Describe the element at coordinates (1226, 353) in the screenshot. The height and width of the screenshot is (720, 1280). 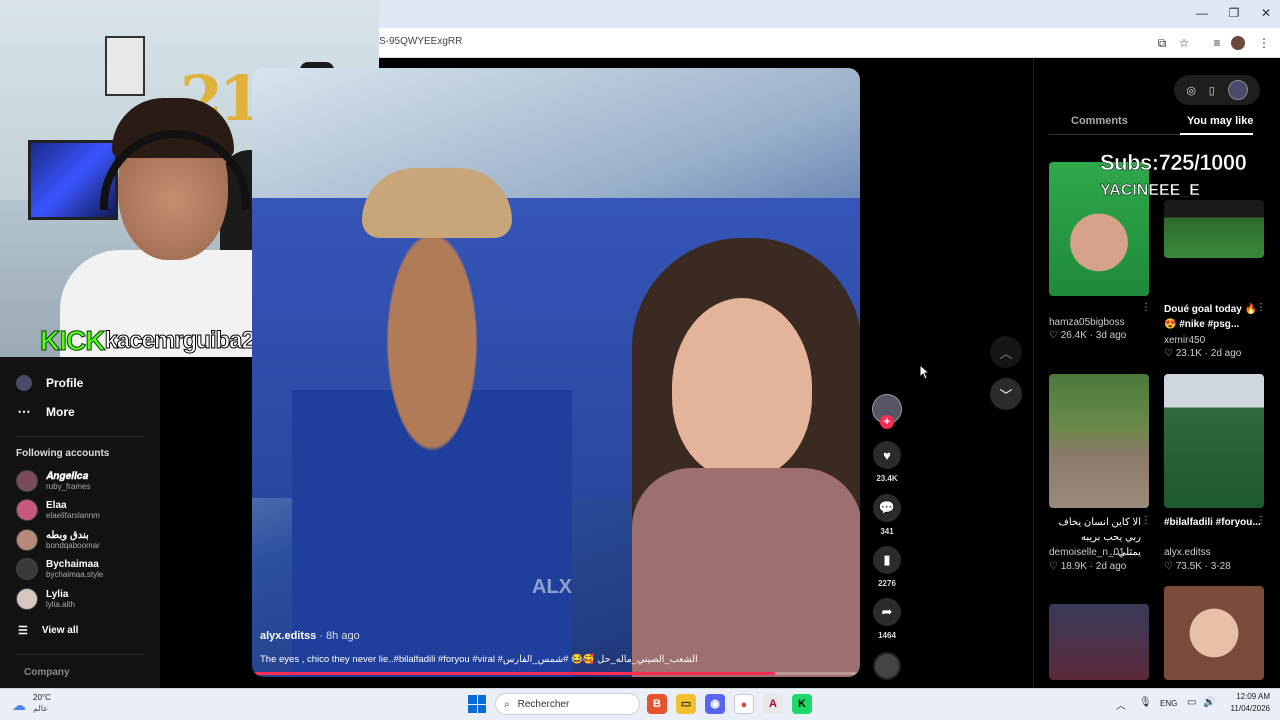
I see `card-date: 2d ago` at that location.